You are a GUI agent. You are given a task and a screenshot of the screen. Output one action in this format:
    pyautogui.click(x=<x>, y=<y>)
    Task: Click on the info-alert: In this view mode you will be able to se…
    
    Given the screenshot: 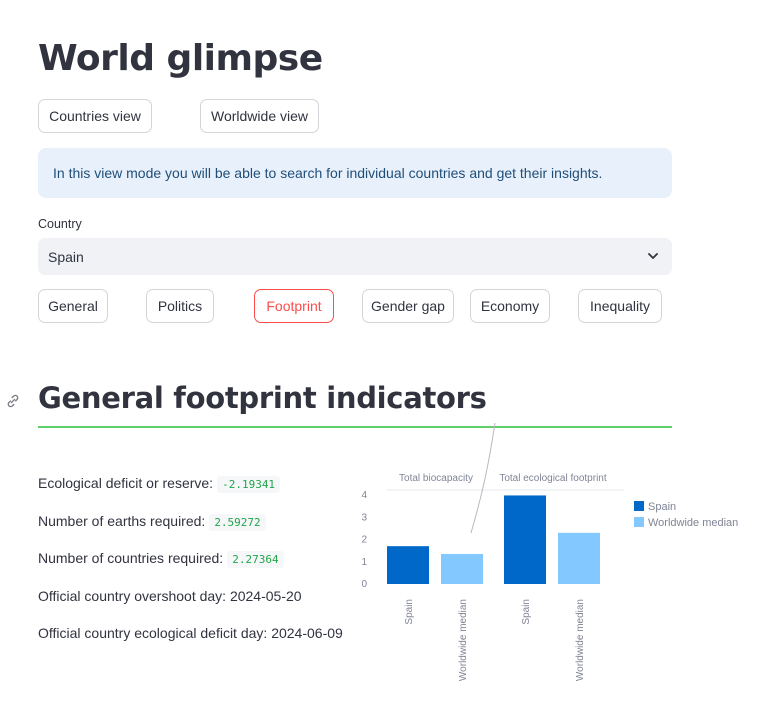 What is the action you would take?
    pyautogui.click(x=355, y=173)
    